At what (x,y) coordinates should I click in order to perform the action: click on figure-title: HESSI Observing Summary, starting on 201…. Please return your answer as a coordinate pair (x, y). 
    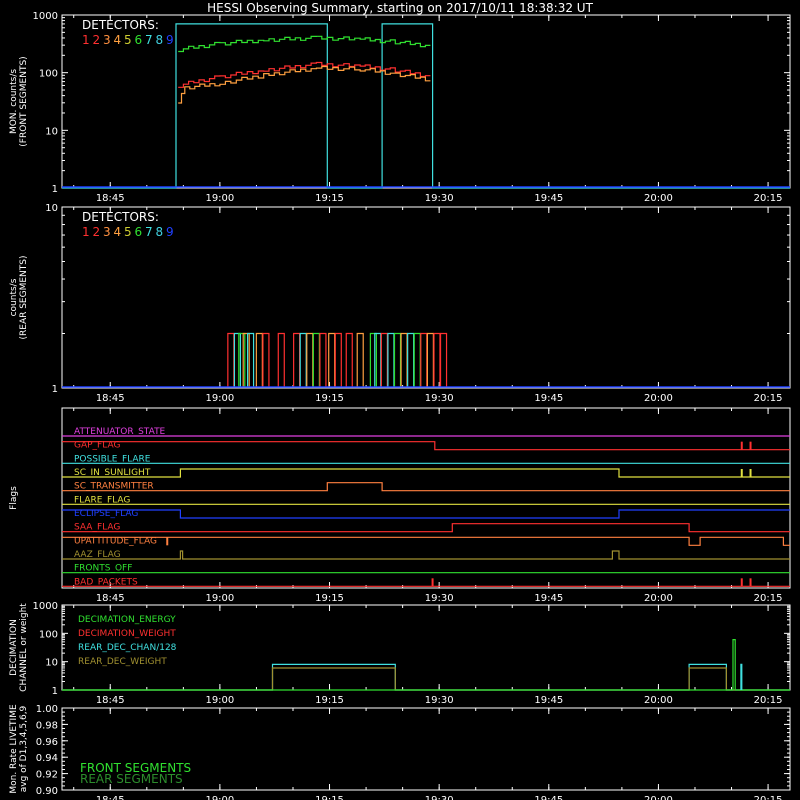
    Looking at the image, I should click on (400, 8).